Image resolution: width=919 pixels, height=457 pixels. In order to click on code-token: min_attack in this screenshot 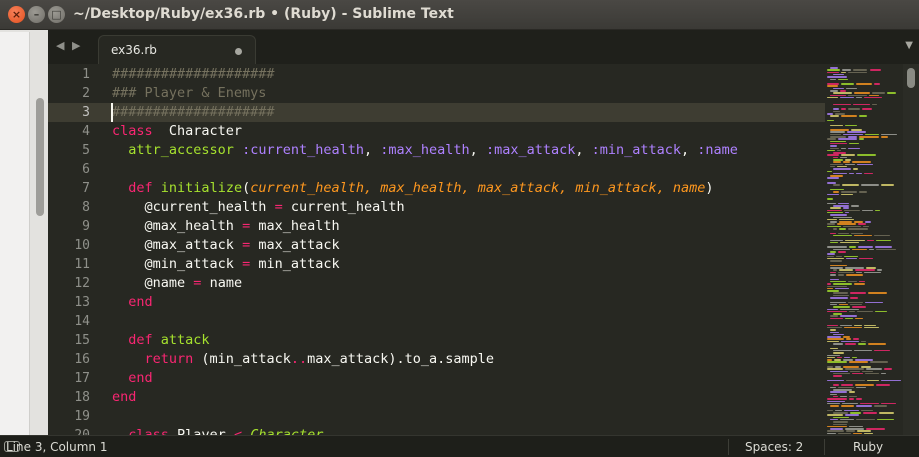, I will do `click(295, 264)`.